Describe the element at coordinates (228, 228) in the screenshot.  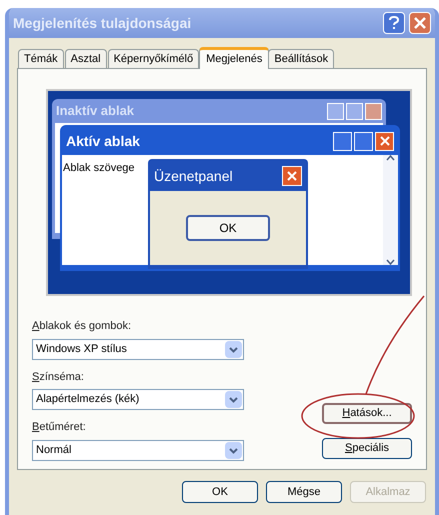
I see `ok-button: OK` at that location.